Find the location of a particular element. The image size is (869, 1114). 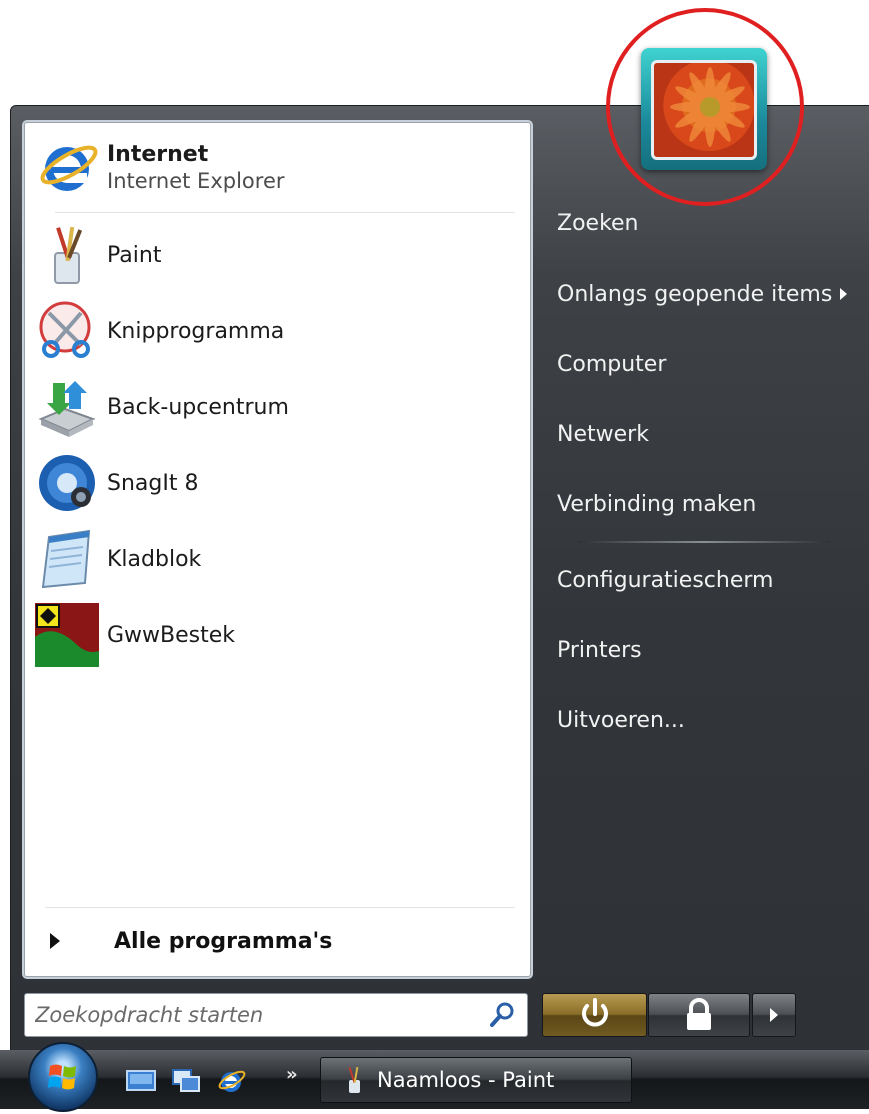

switch-windows-icon is located at coordinates (186, 1081).